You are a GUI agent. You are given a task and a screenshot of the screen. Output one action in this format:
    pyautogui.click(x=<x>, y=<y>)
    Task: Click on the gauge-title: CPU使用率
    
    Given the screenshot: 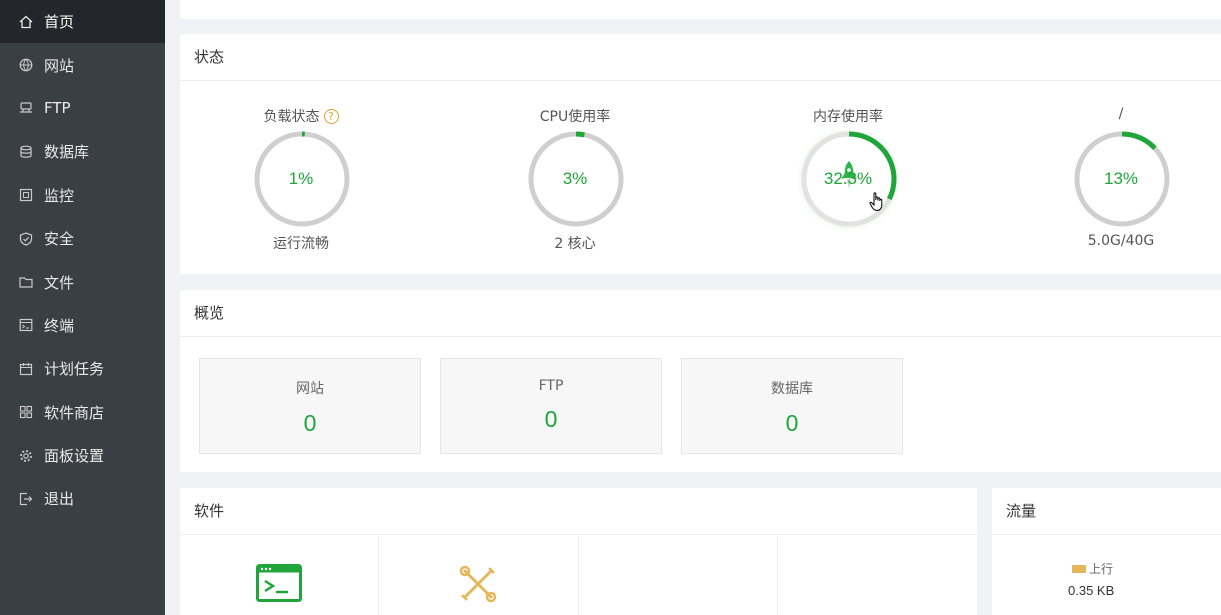 What is the action you would take?
    pyautogui.click(x=575, y=117)
    